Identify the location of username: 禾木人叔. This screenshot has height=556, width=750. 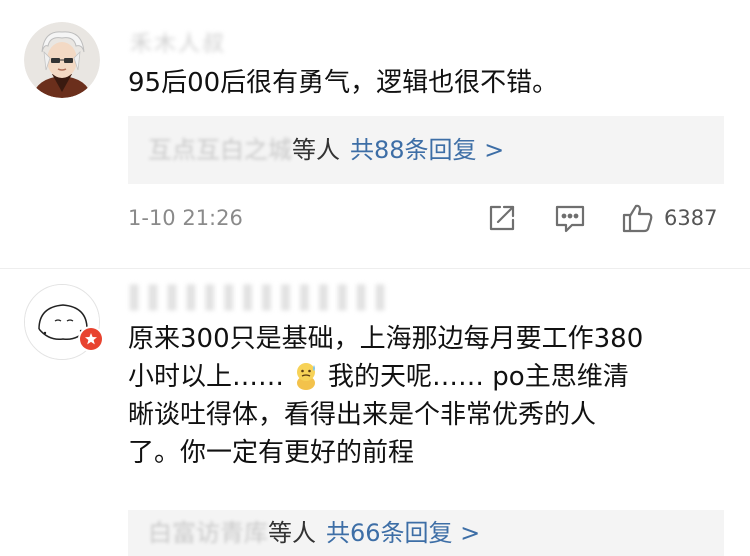
(178, 42).